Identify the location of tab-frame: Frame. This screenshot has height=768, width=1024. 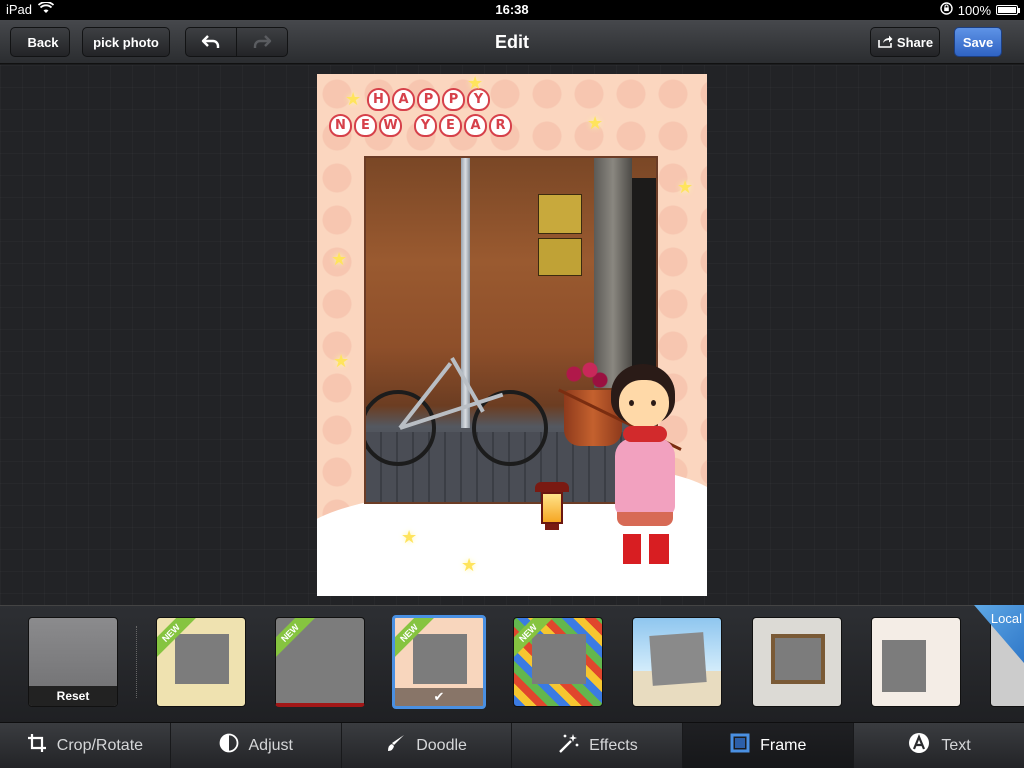
(769, 745).